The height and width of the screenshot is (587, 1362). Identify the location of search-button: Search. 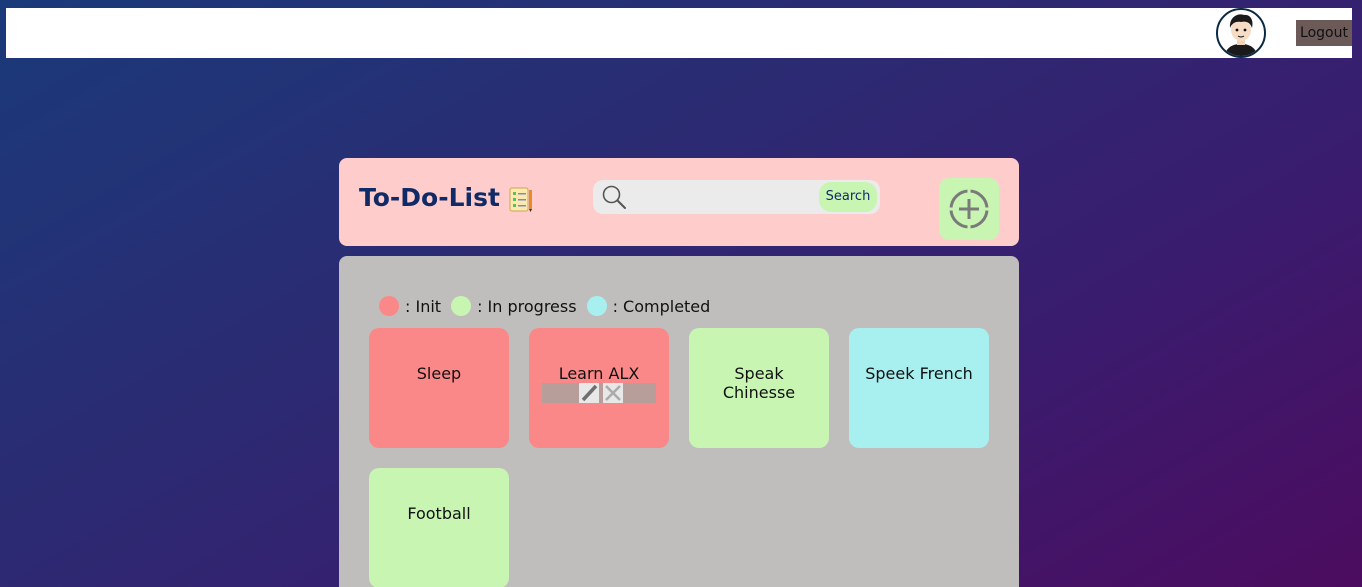
(848, 197).